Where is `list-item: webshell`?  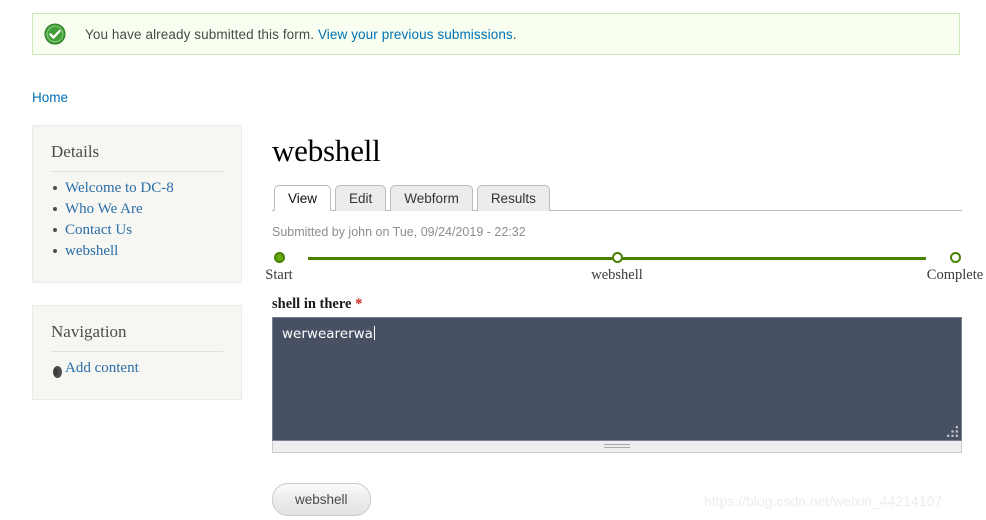 list-item: webshell is located at coordinates (137, 251).